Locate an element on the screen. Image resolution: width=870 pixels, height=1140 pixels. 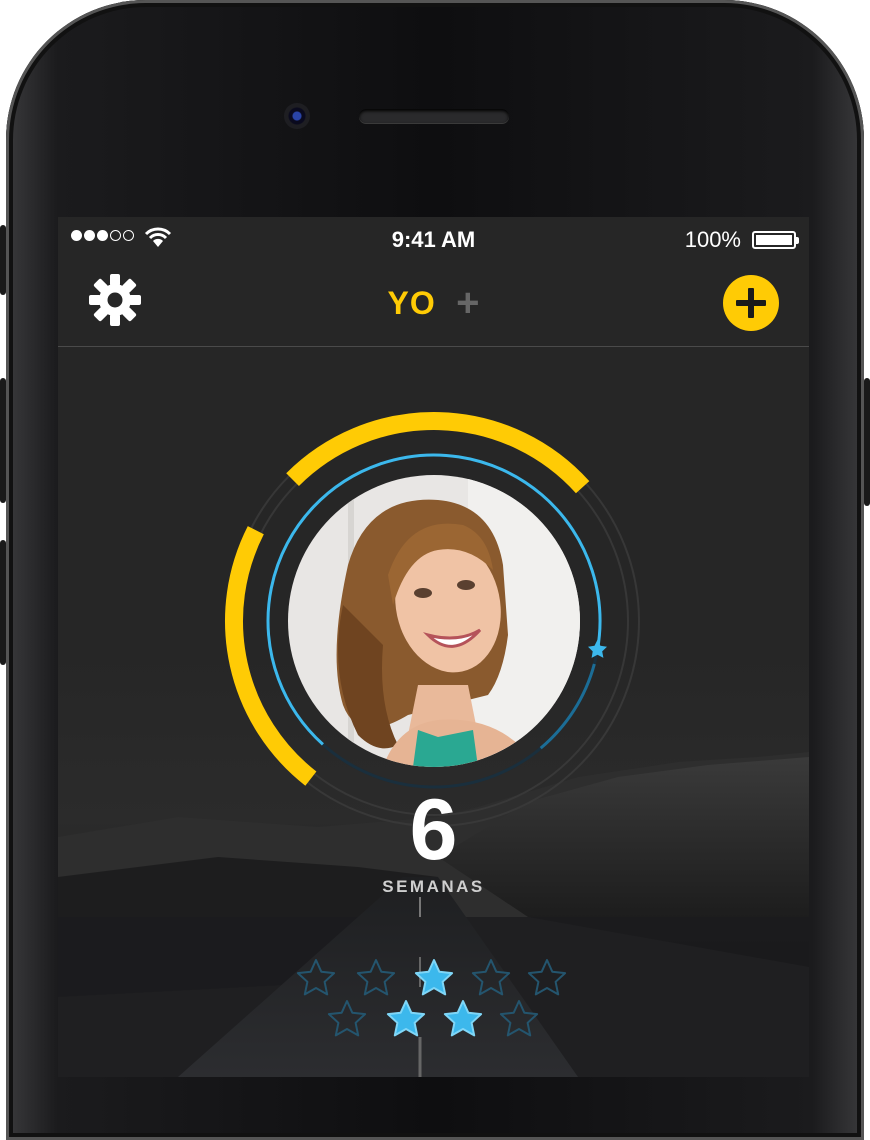
volume-up-button is located at coordinates (3, 440).